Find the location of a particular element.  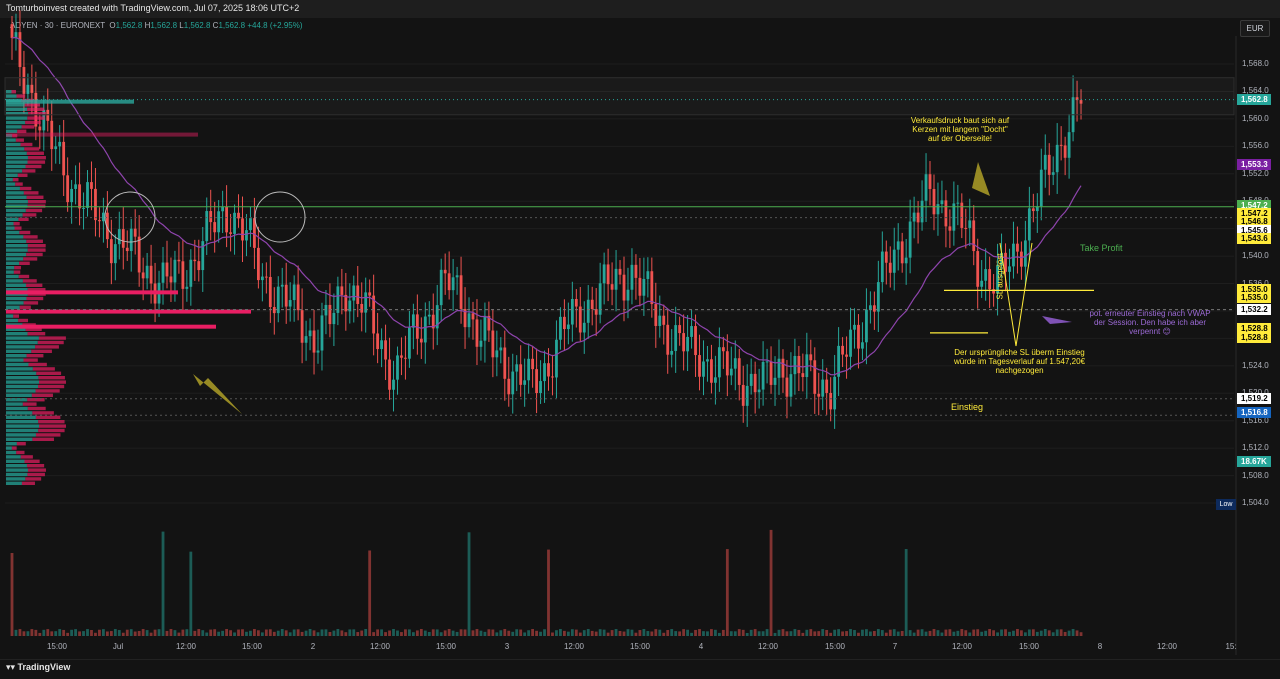

vwap-line-2: der Session. Den habe ich aber is located at coordinates (1150, 322).